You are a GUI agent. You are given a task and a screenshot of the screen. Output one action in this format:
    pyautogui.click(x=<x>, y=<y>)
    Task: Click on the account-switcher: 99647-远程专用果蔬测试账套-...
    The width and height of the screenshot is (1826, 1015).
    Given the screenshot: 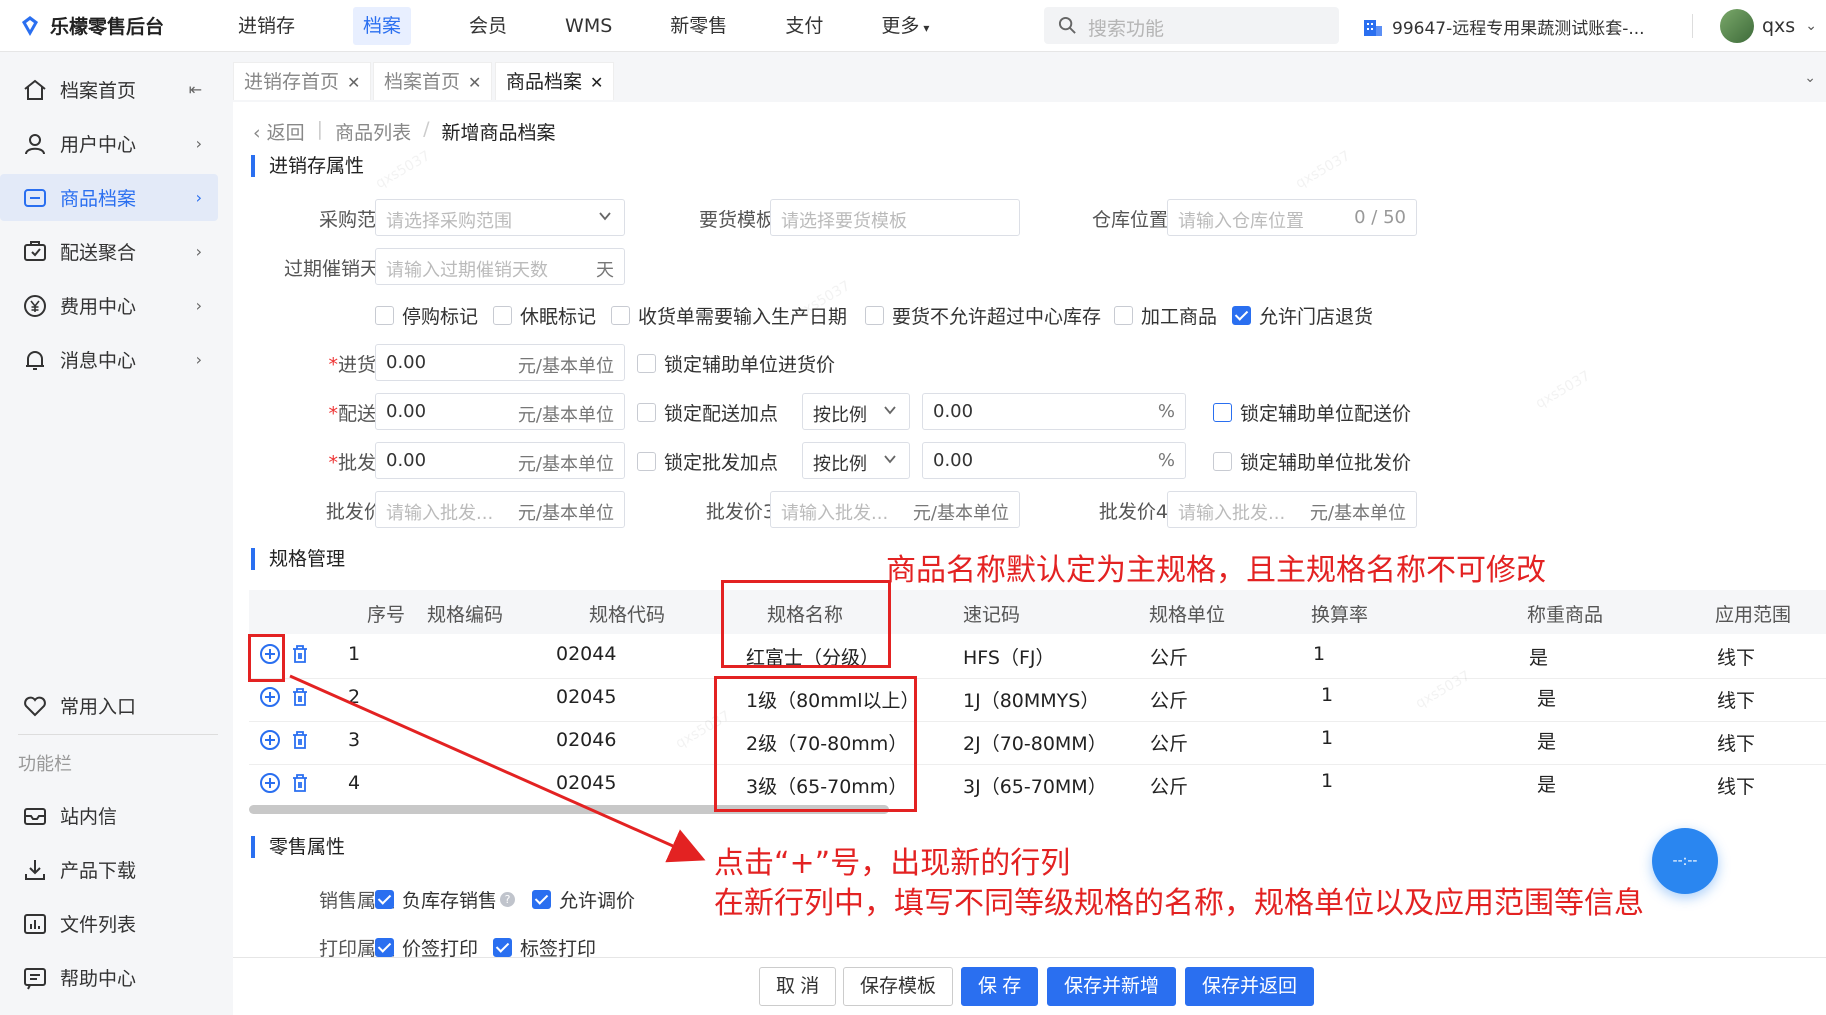 What is the action you would take?
    pyautogui.click(x=1503, y=26)
    